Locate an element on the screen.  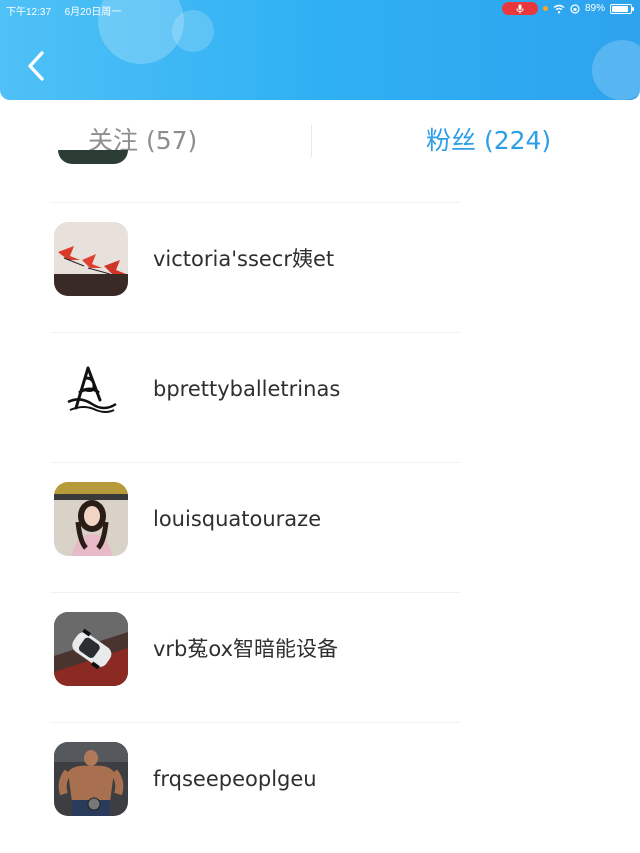
battery-tip is located at coordinates (633, 8).